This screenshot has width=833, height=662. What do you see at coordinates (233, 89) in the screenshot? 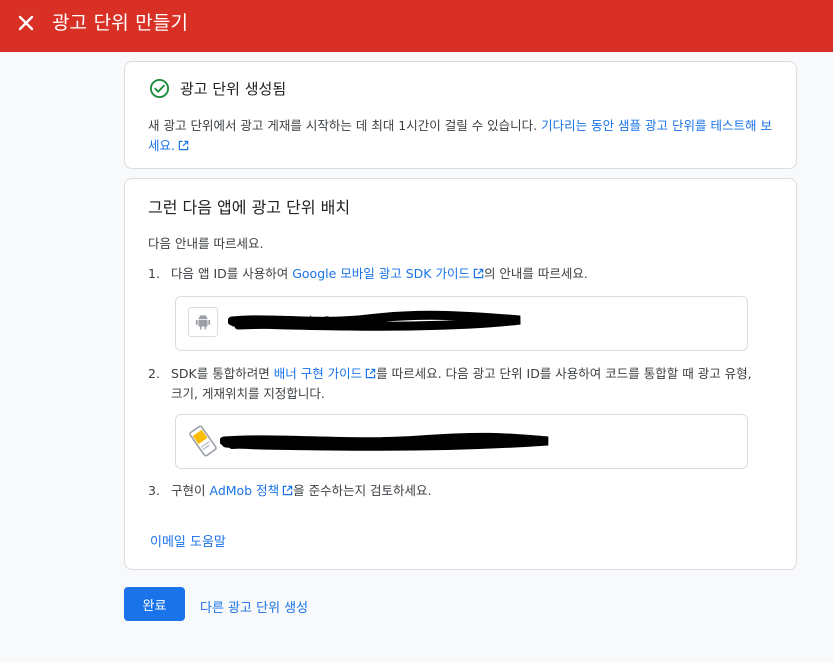
I see `created-title: 광고 단위 생성됨` at bounding box center [233, 89].